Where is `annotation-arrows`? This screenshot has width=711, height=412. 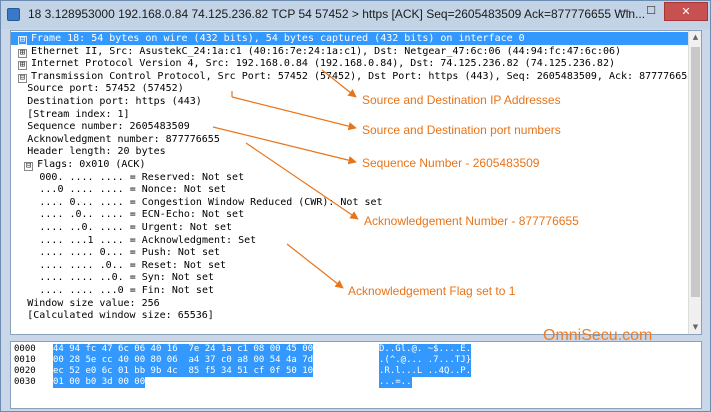 annotation-arrows is located at coordinates (285, 179).